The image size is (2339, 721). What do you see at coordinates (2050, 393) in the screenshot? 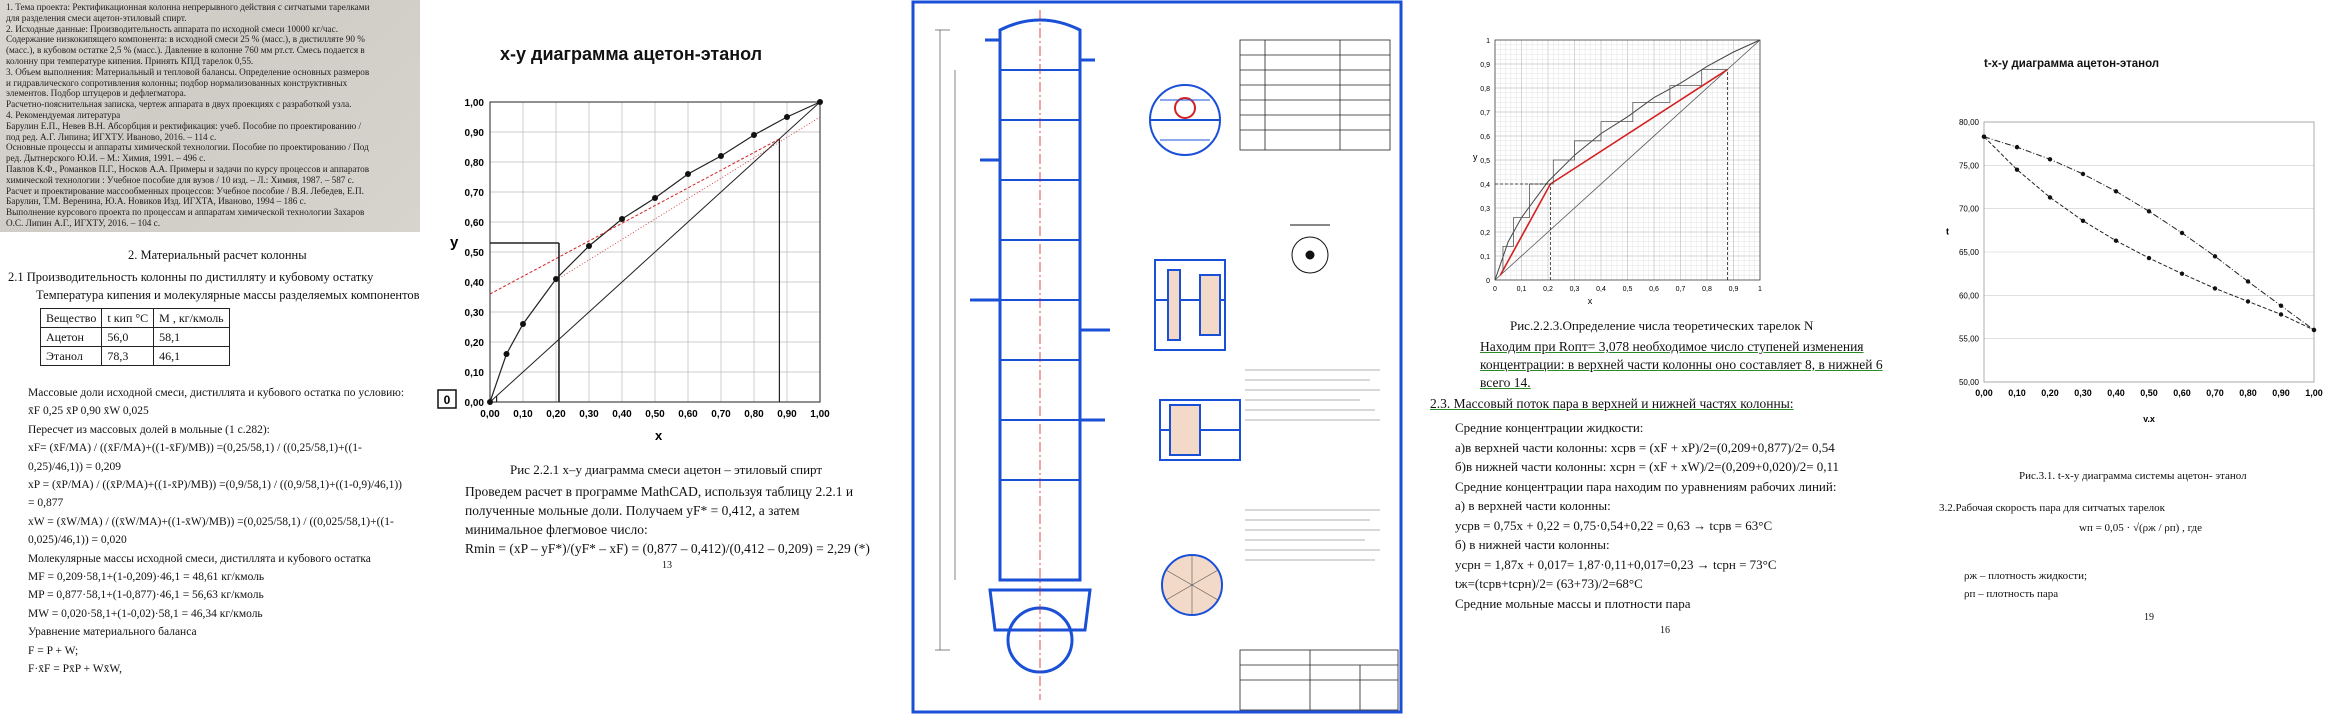
I see `x-tick-label: 0,20` at bounding box center [2050, 393].